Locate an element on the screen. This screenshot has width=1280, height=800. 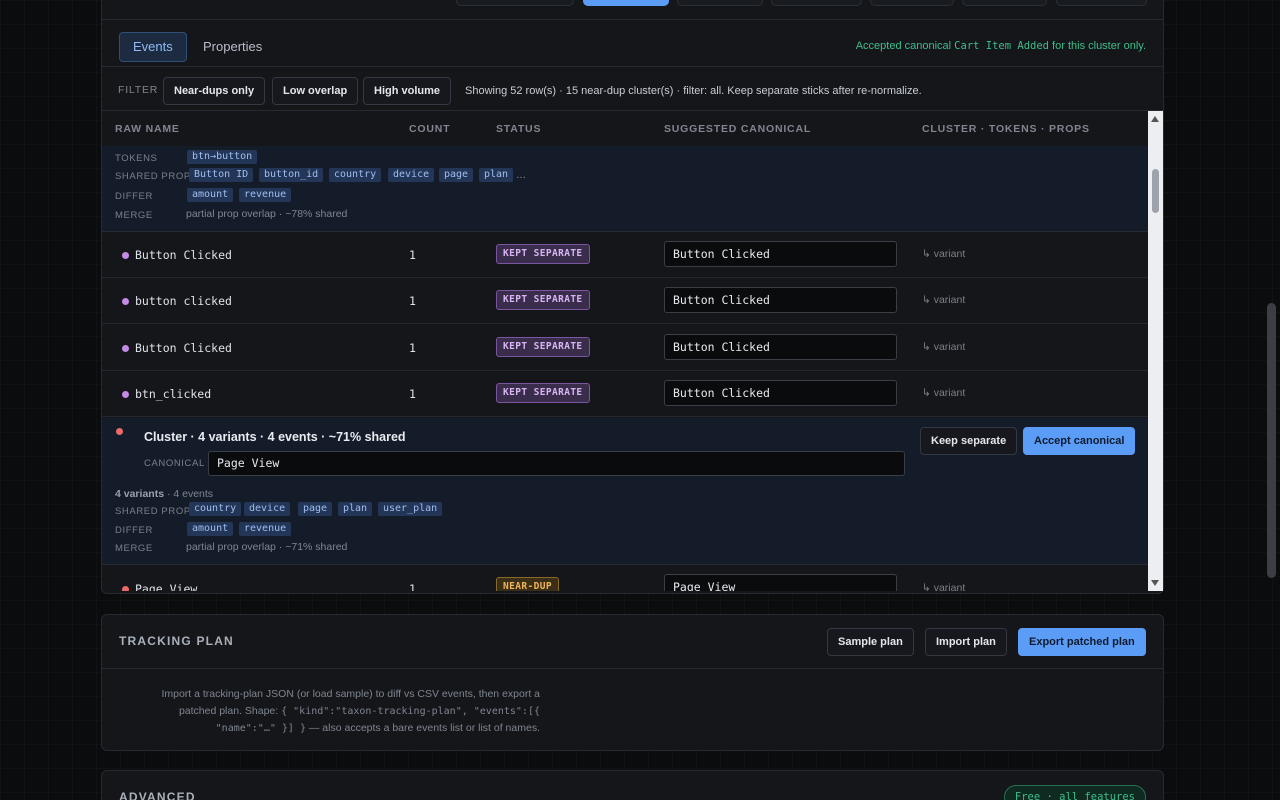
export-patched-plan-button: Export patched plan is located at coordinates (1082, 642).